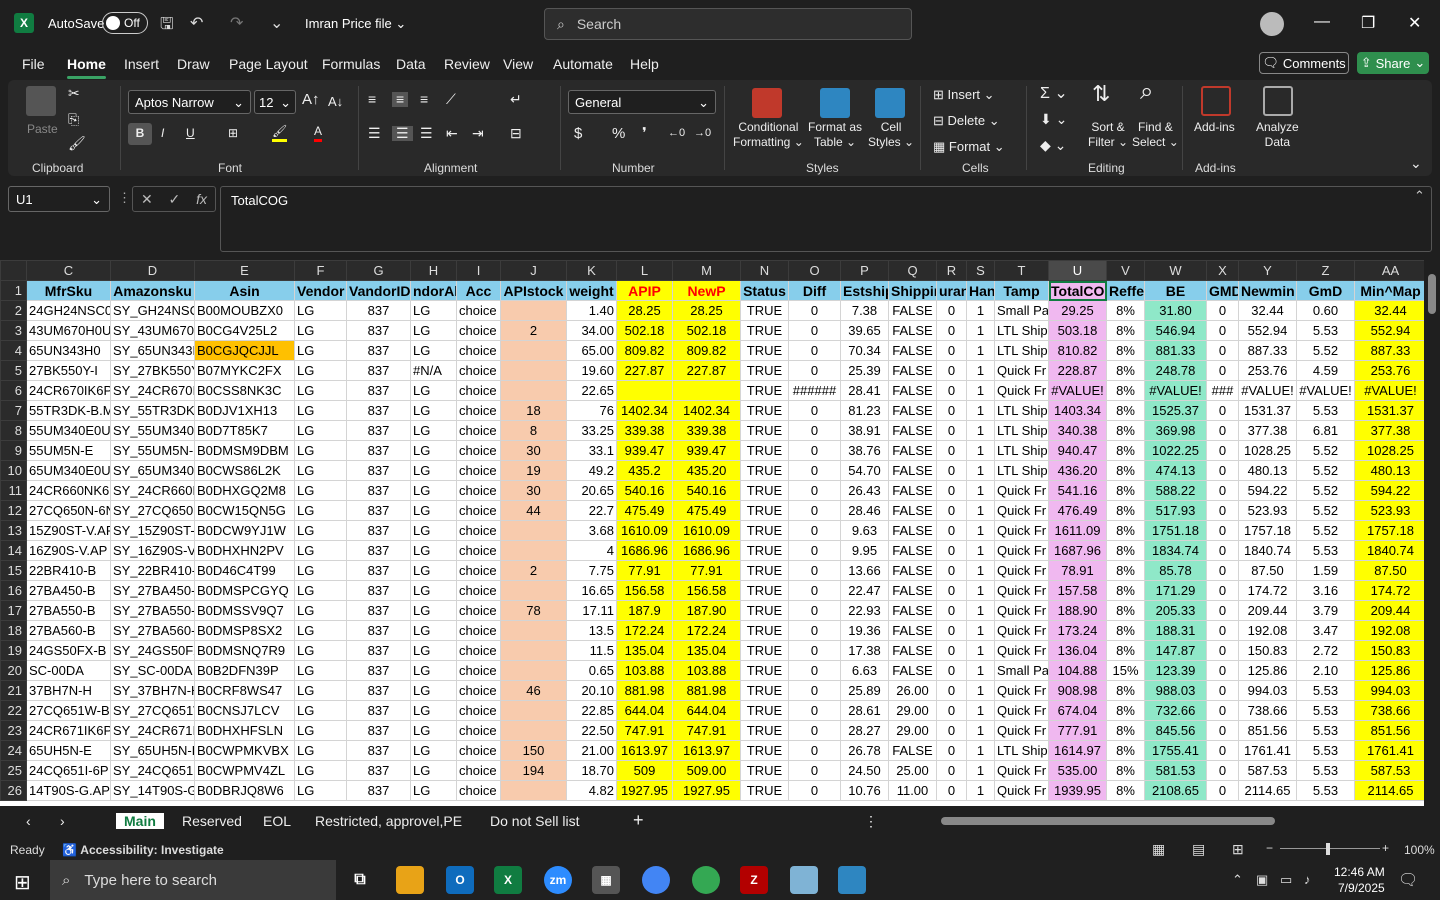 This screenshot has height=900, width=1440. What do you see at coordinates (410, 880) in the screenshot?
I see `file-explorer-icon` at bounding box center [410, 880].